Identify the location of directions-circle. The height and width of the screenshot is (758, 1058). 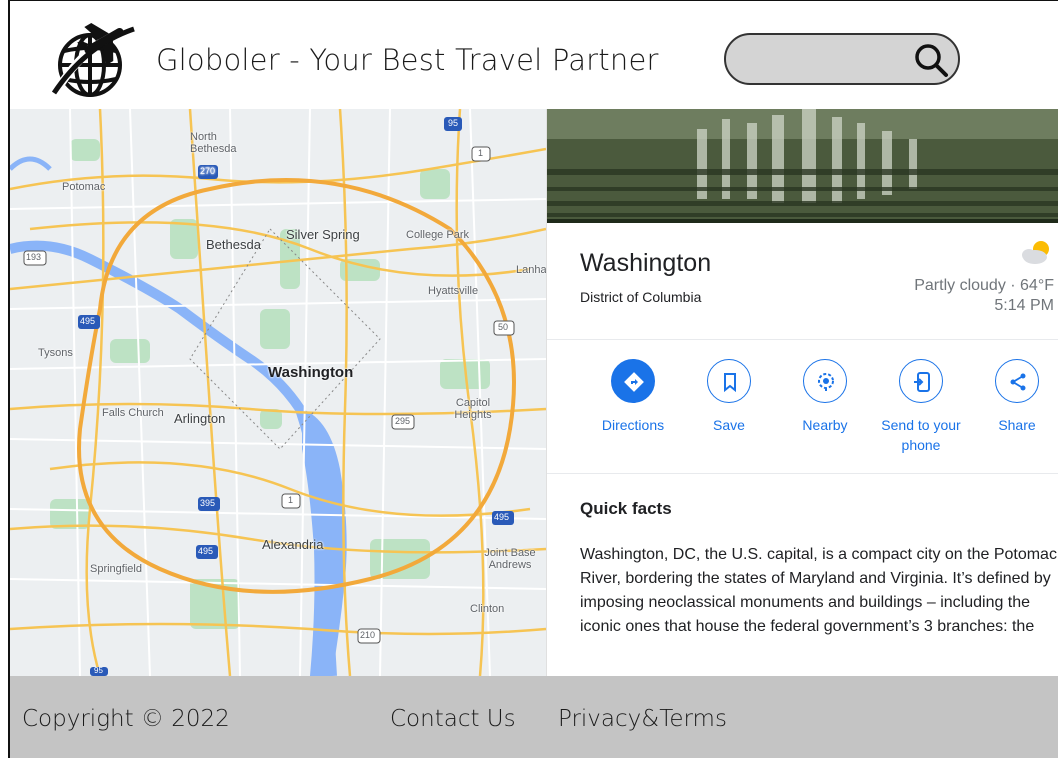
(633, 381).